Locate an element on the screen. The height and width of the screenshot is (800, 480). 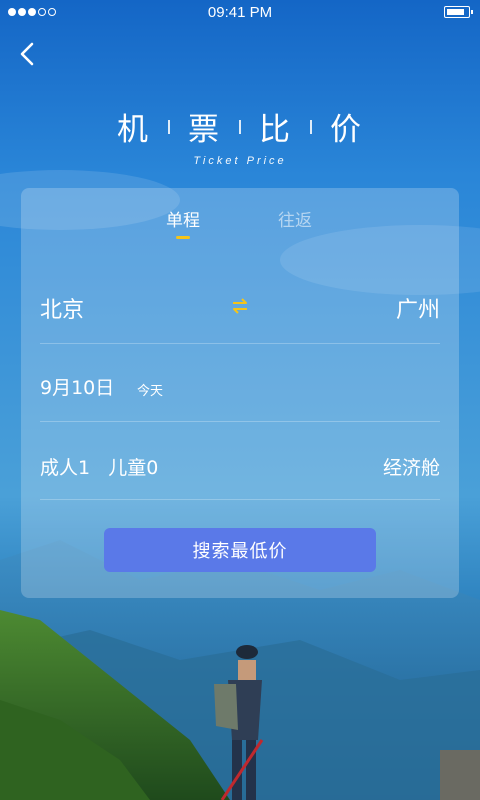
page-title: 机 票 比 价 Ticket Price is located at coordinates (240, 135).